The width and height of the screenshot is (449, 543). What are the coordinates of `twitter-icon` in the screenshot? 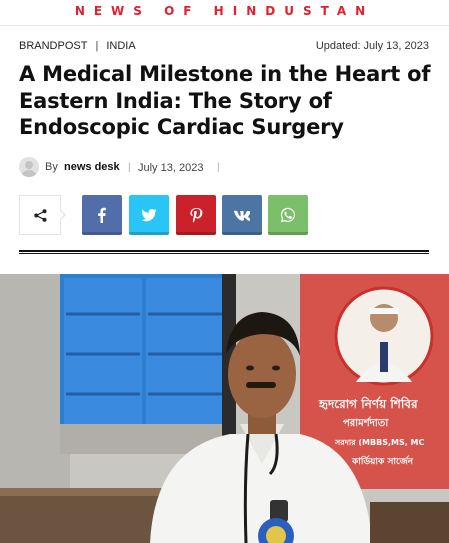 It's located at (149, 215).